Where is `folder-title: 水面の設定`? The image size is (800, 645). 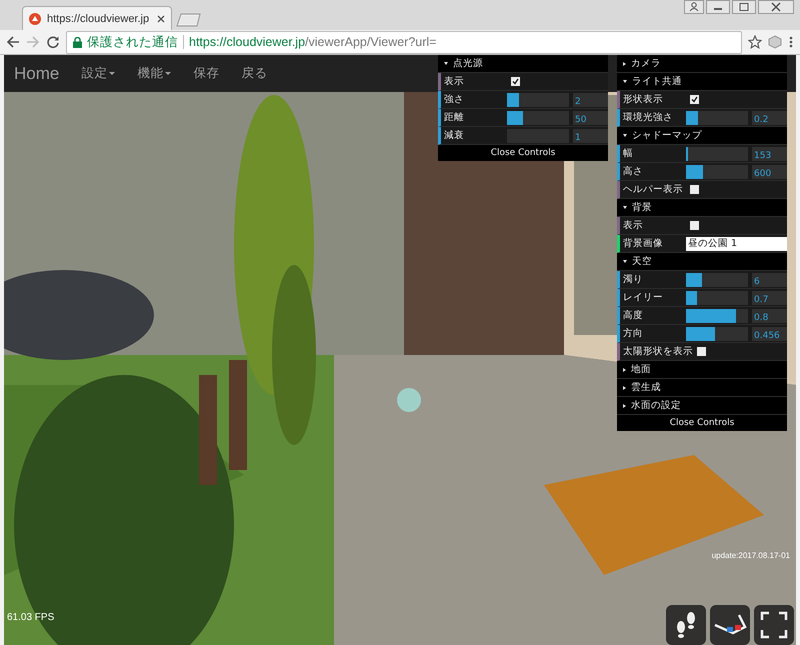 folder-title: 水面の設定 is located at coordinates (702, 406).